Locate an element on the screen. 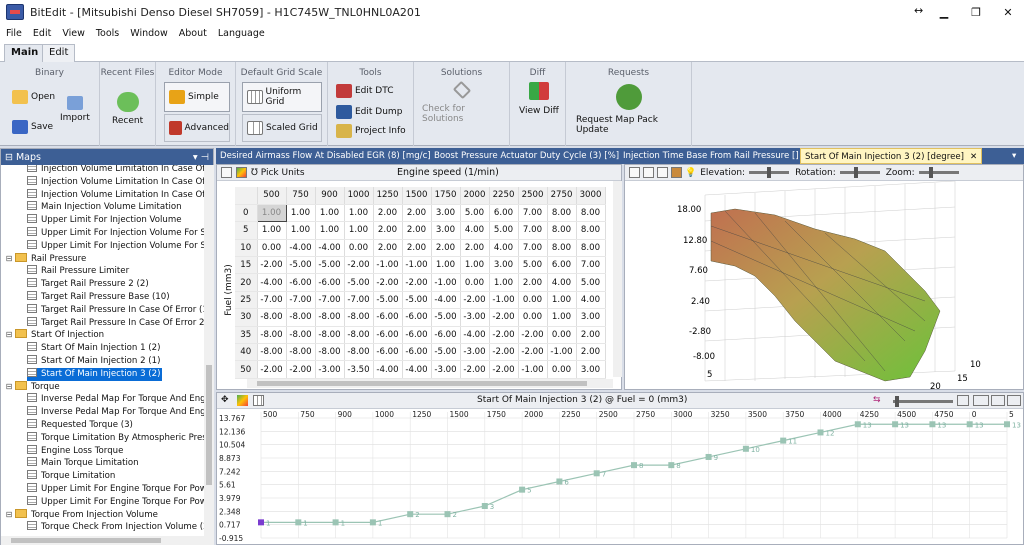  tree-vertical-scrollbar is located at coordinates (209, 350).